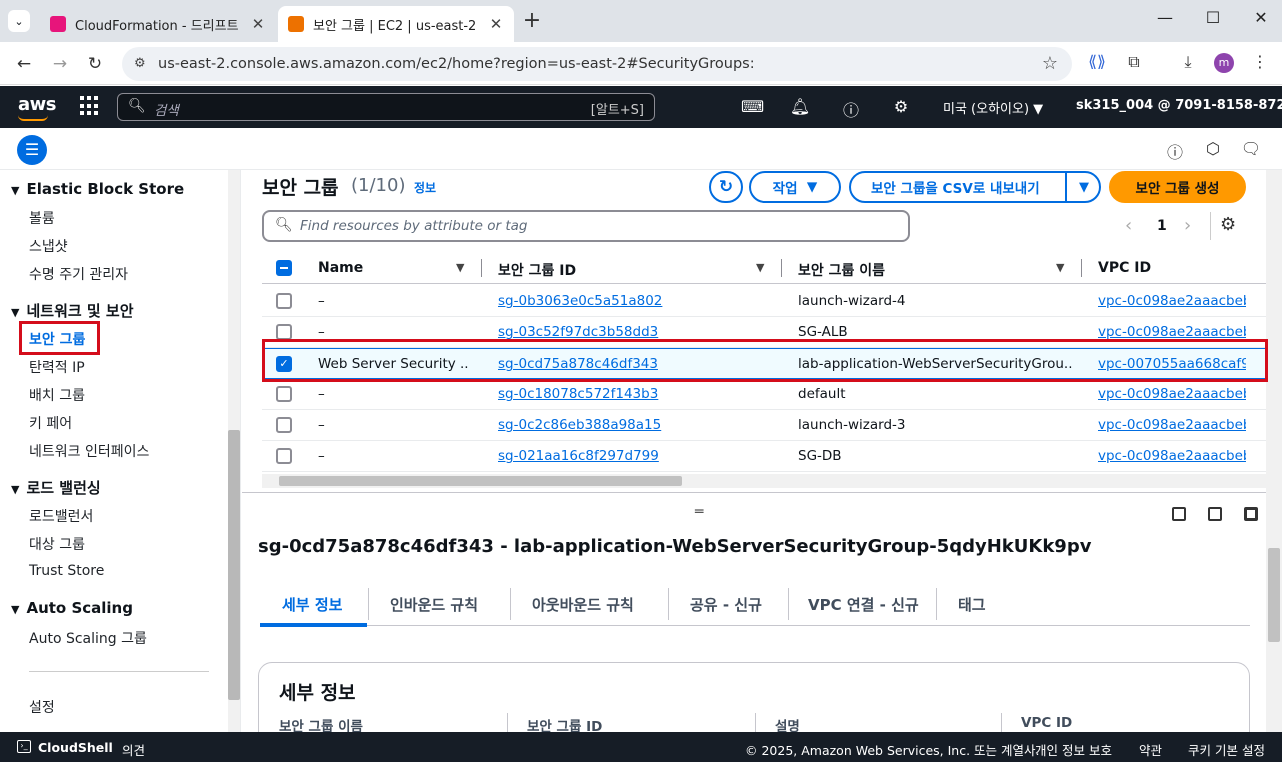  Describe the element at coordinates (312, 604) in the screenshot. I see `tab-details: 세부 정보` at that location.